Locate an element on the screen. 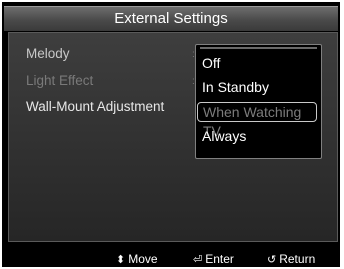 Image resolution: width=344 pixels, height=269 pixels. help-move-label: Move is located at coordinates (143, 259).